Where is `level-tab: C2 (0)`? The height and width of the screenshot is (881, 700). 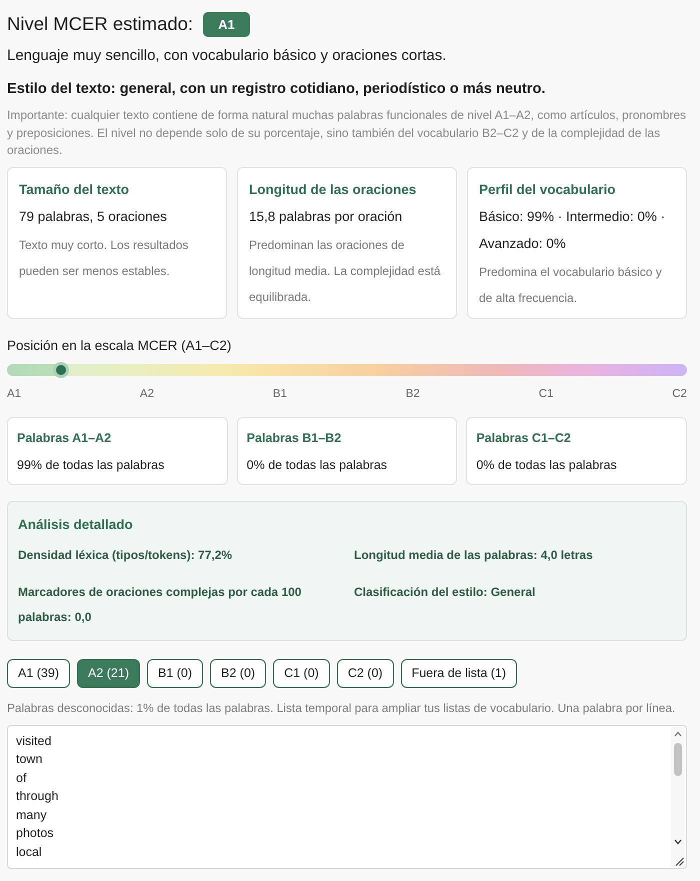
level-tab: C2 (0) is located at coordinates (365, 673).